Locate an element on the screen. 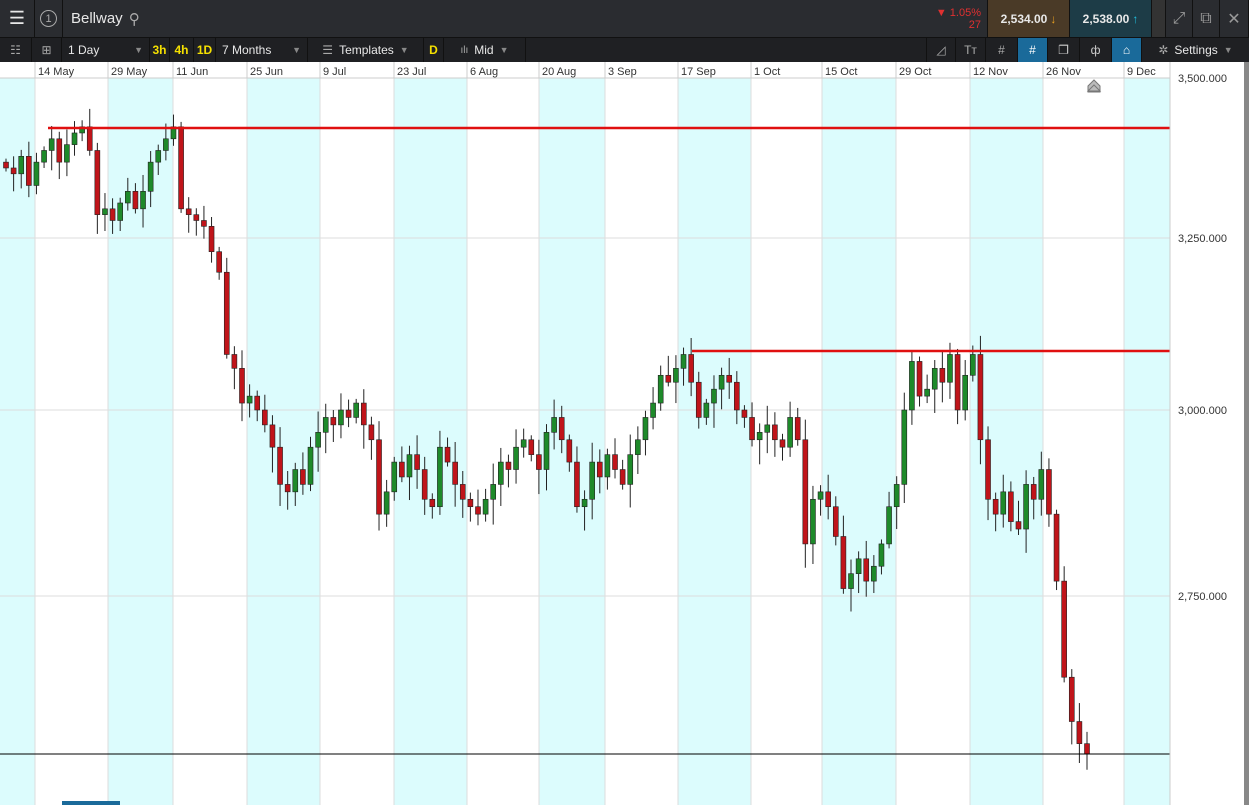 Image resolution: width=1249 pixels, height=805 pixels. change-indicator: ▼ 1.05% 27 is located at coordinates (955, 18).